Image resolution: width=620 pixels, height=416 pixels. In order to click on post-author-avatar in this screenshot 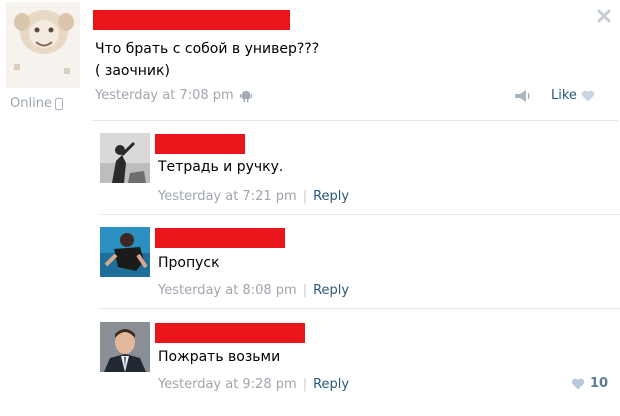, I will do `click(43, 45)`.